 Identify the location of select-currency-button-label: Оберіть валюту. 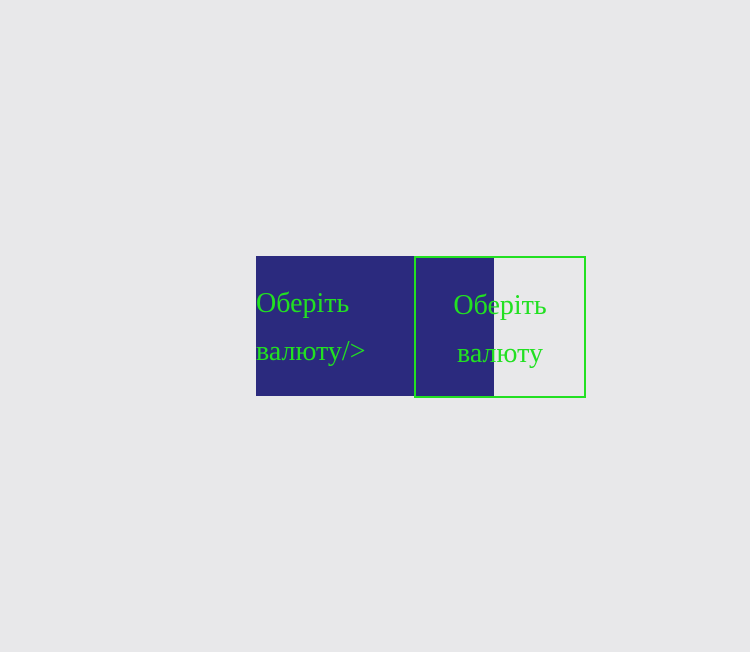
(500, 330).